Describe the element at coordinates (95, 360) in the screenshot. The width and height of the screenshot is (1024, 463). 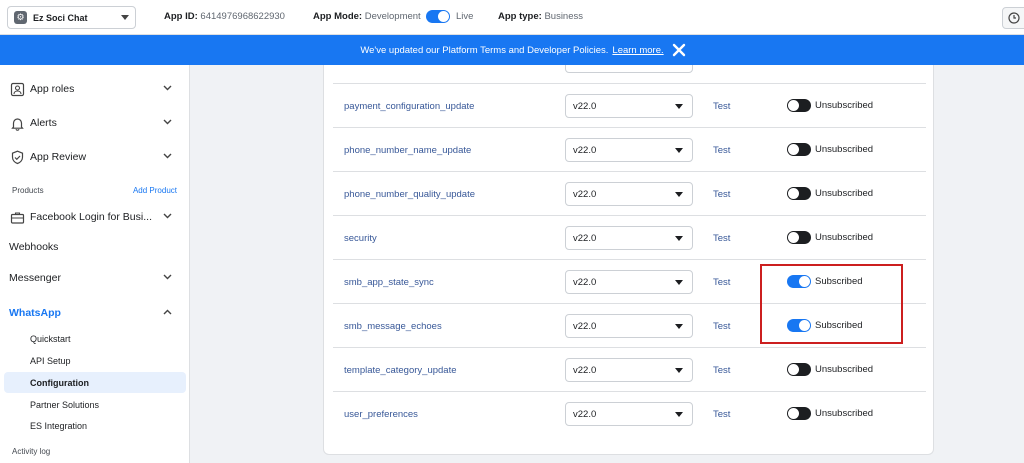
I see `sidebar-subitem-api-setup: API Setup` at that location.